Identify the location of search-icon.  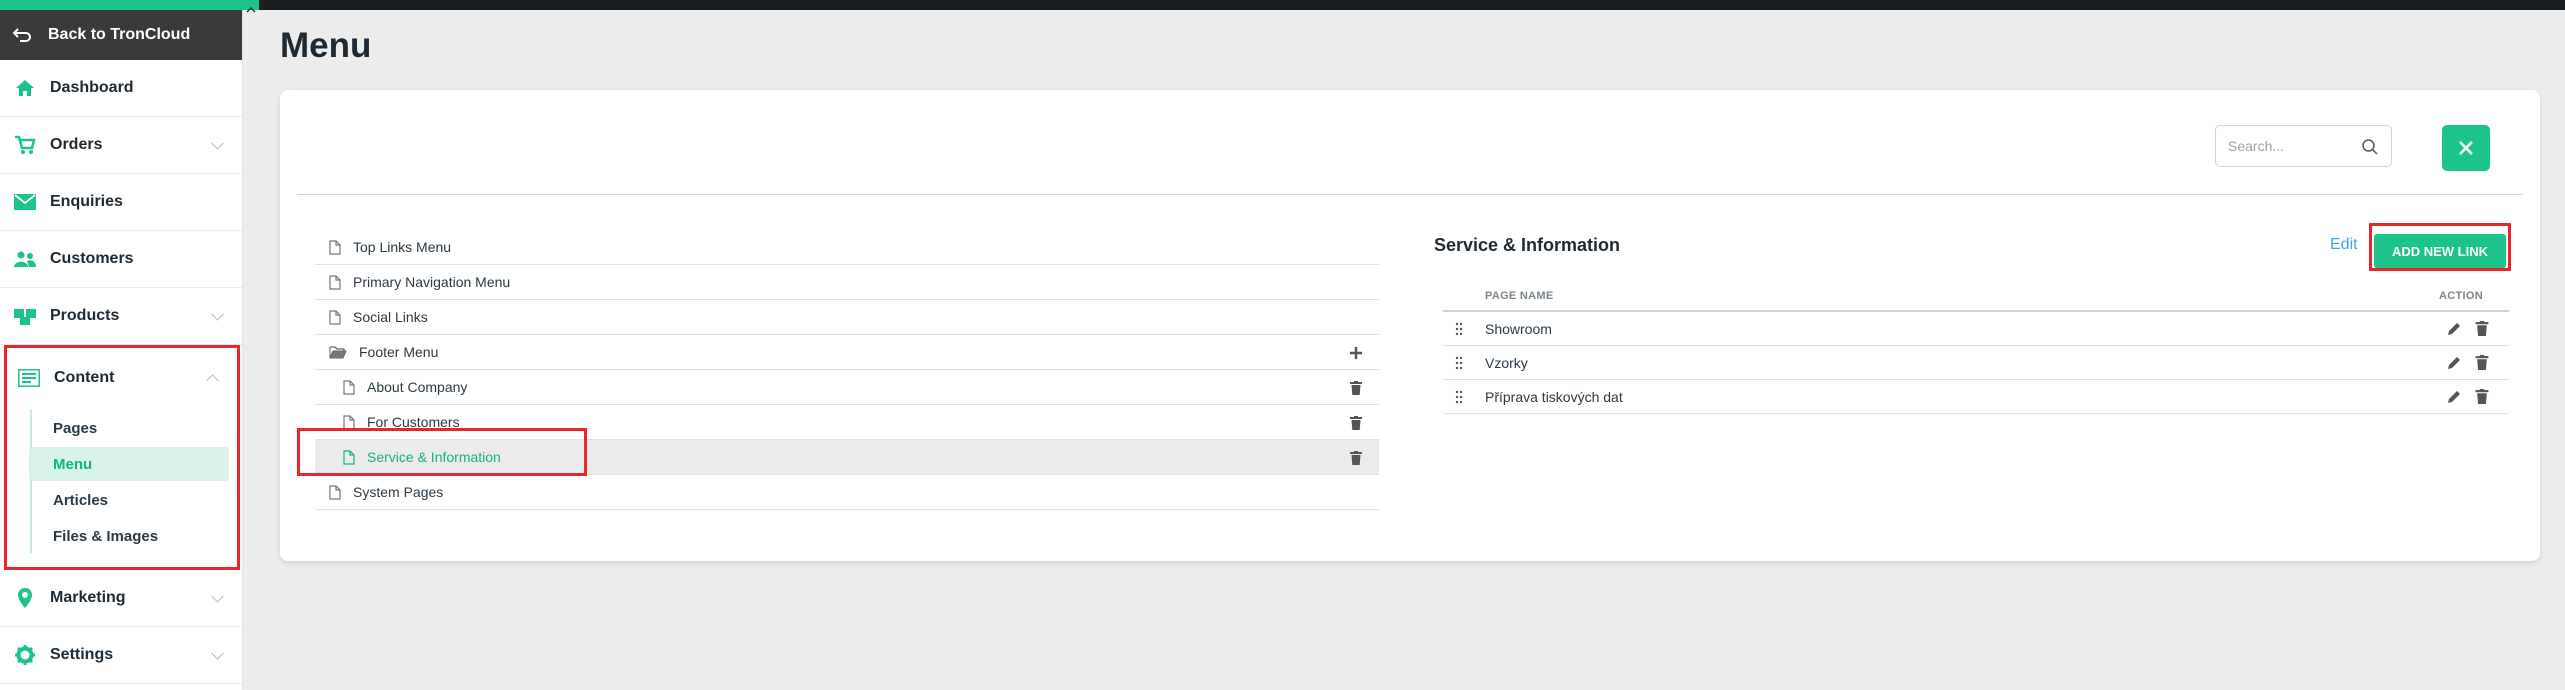
(2370, 147).